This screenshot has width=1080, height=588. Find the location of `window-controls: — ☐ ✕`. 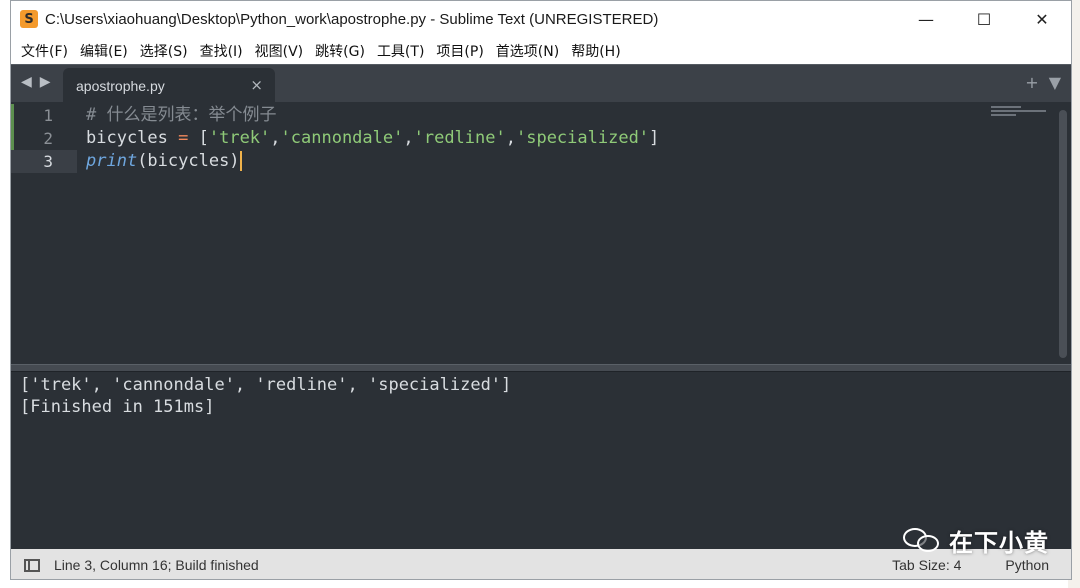

window-controls: — ☐ ✕ is located at coordinates (984, 19).